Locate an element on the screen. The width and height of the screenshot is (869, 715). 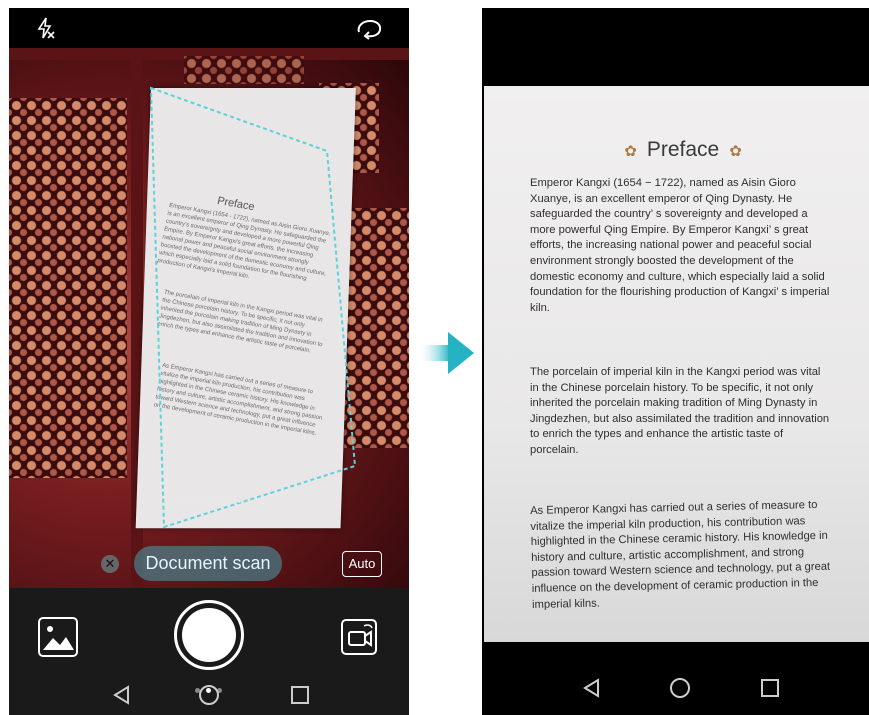
camera-controls is located at coordinates (209, 651).